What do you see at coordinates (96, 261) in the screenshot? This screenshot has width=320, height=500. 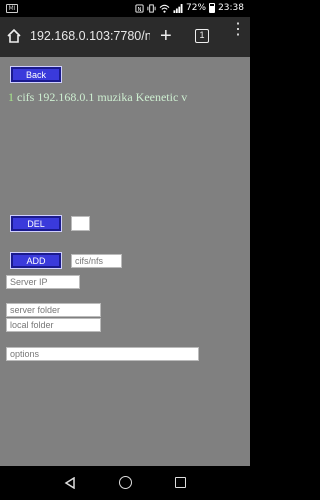 I see `type-input: cifs/nfs` at bounding box center [96, 261].